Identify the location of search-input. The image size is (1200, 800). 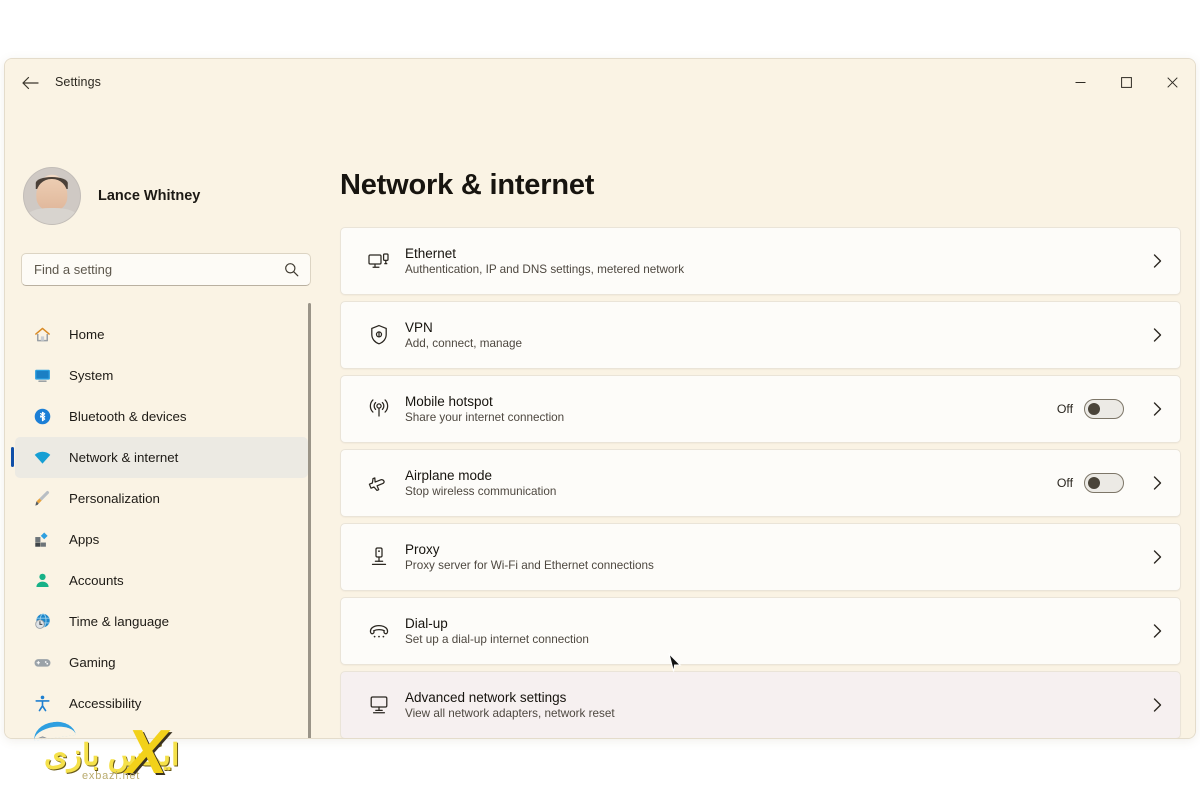
(153, 269).